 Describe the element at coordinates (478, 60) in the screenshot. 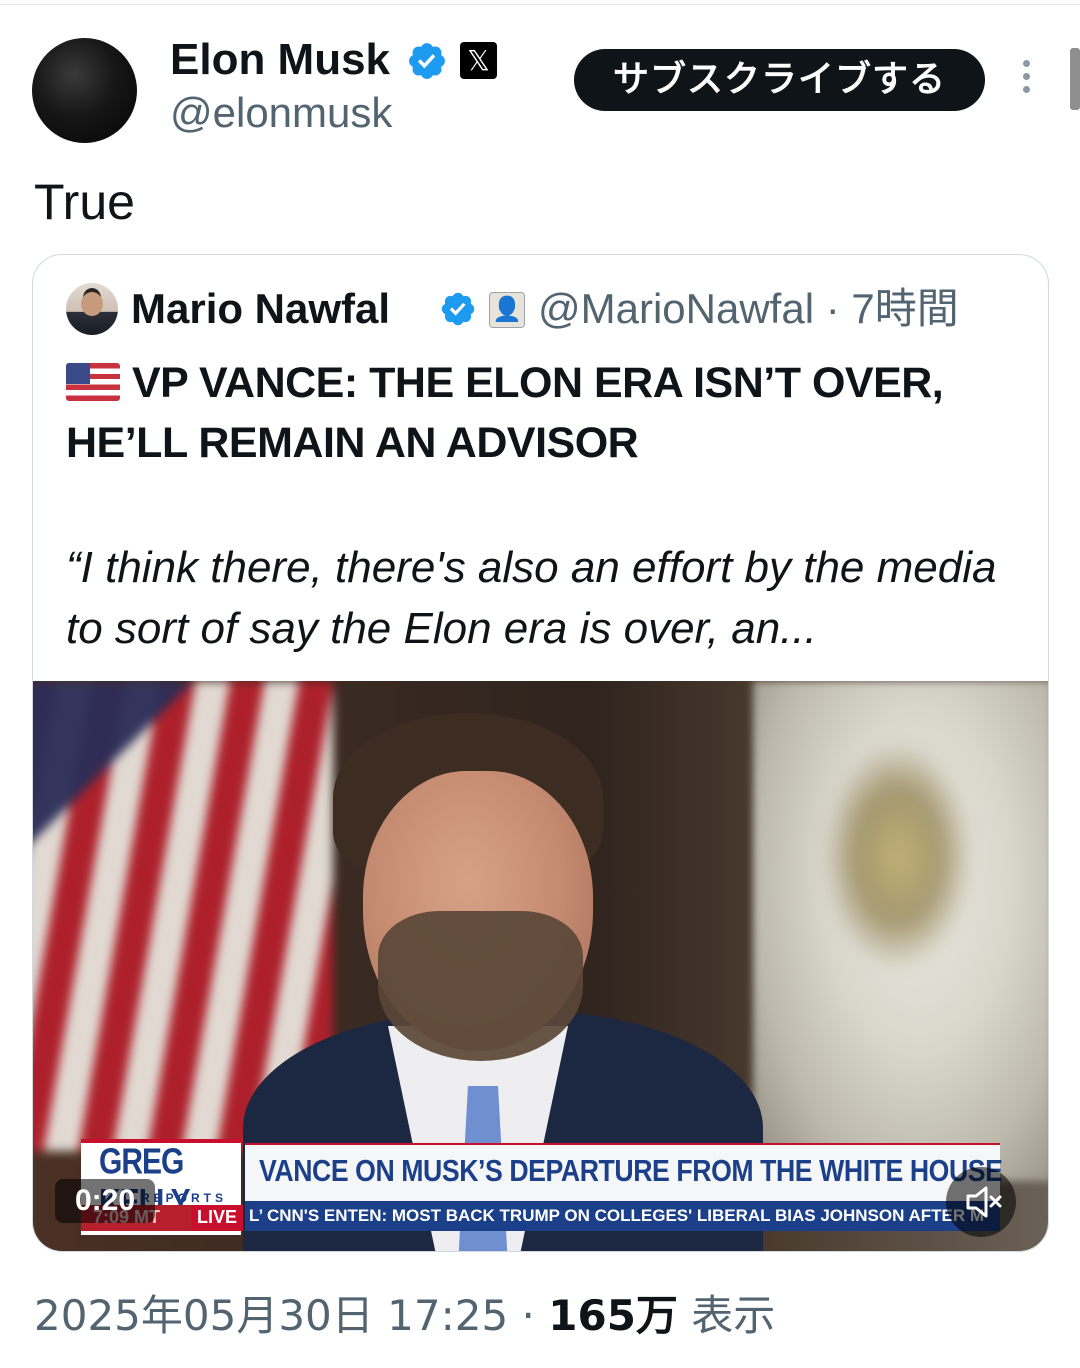

I see `x-logo-icon: 𝕏` at that location.